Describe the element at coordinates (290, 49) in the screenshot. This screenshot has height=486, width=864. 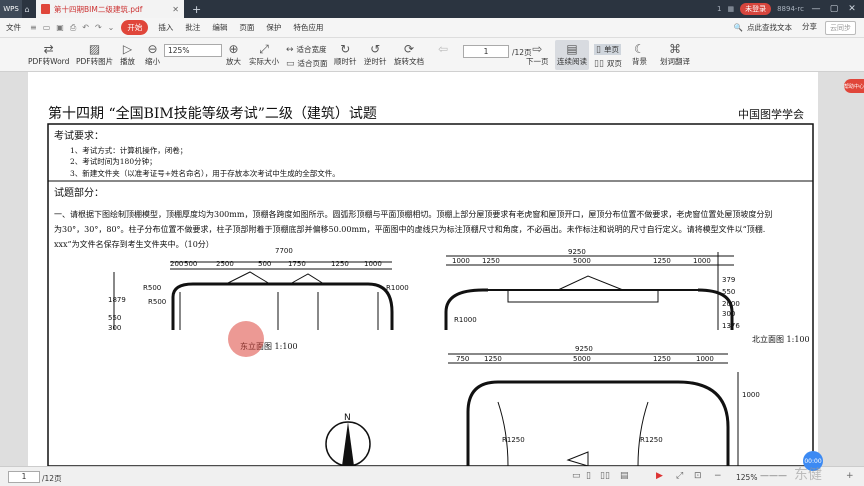
I see `fit-width-icon: ↔` at that location.